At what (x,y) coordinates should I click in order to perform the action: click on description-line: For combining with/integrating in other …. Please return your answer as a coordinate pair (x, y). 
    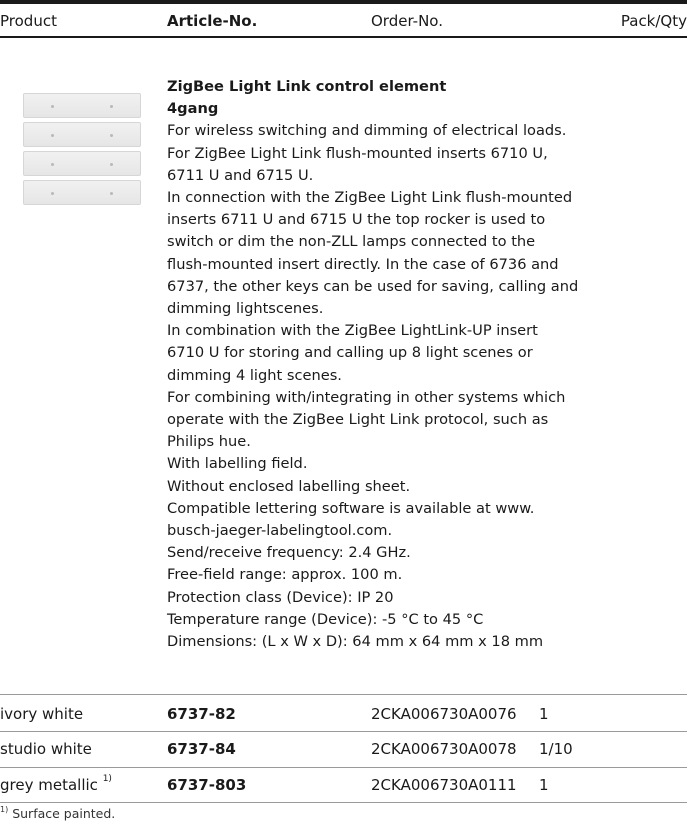
    Looking at the image, I should click on (366, 397).